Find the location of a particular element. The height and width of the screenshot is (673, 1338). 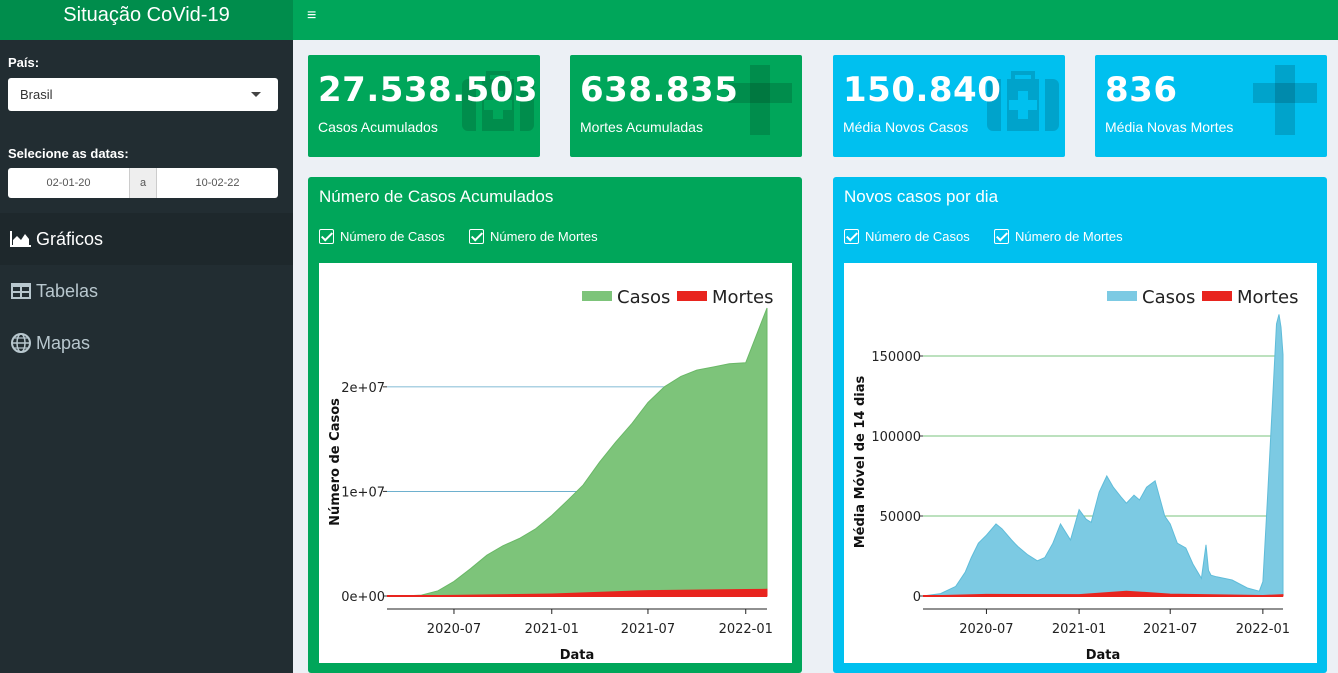

y-tick-label: 50000 is located at coordinates (900, 517).